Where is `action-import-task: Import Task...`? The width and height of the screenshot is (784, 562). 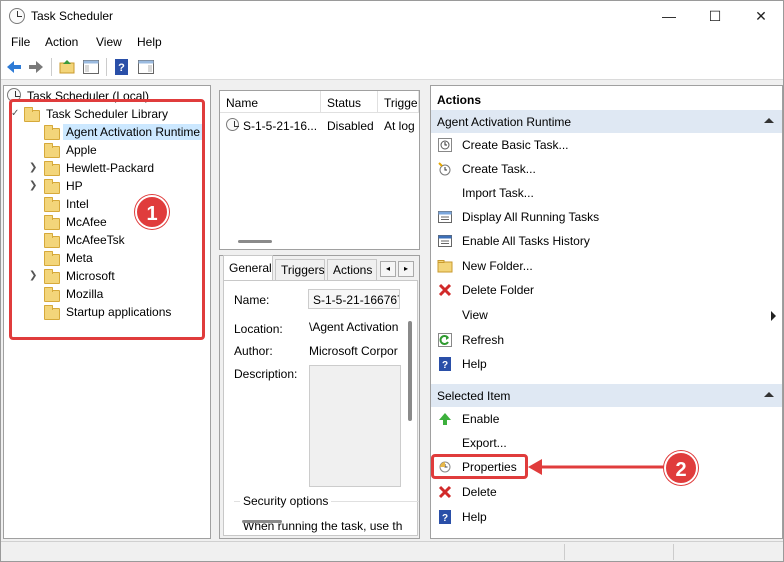
action-import-task: Import Task... is located at coordinates (606, 193).